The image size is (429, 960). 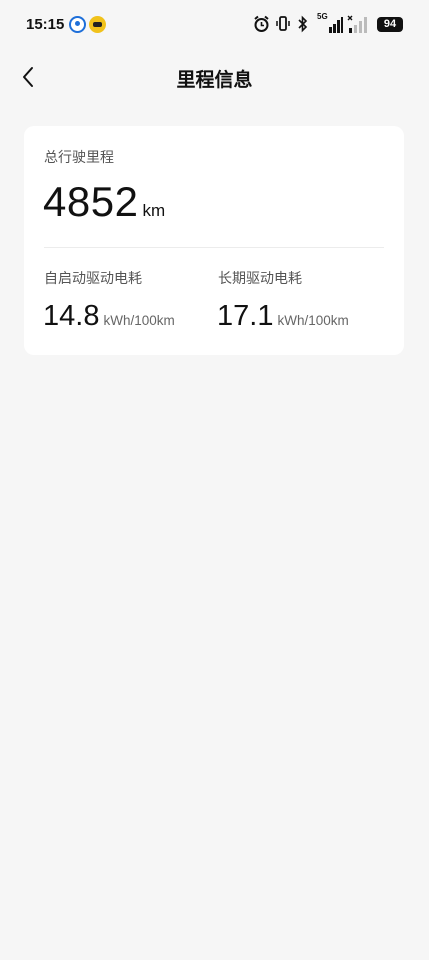 What do you see at coordinates (91, 201) in the screenshot?
I see `total-mileage-value: 4852` at bounding box center [91, 201].